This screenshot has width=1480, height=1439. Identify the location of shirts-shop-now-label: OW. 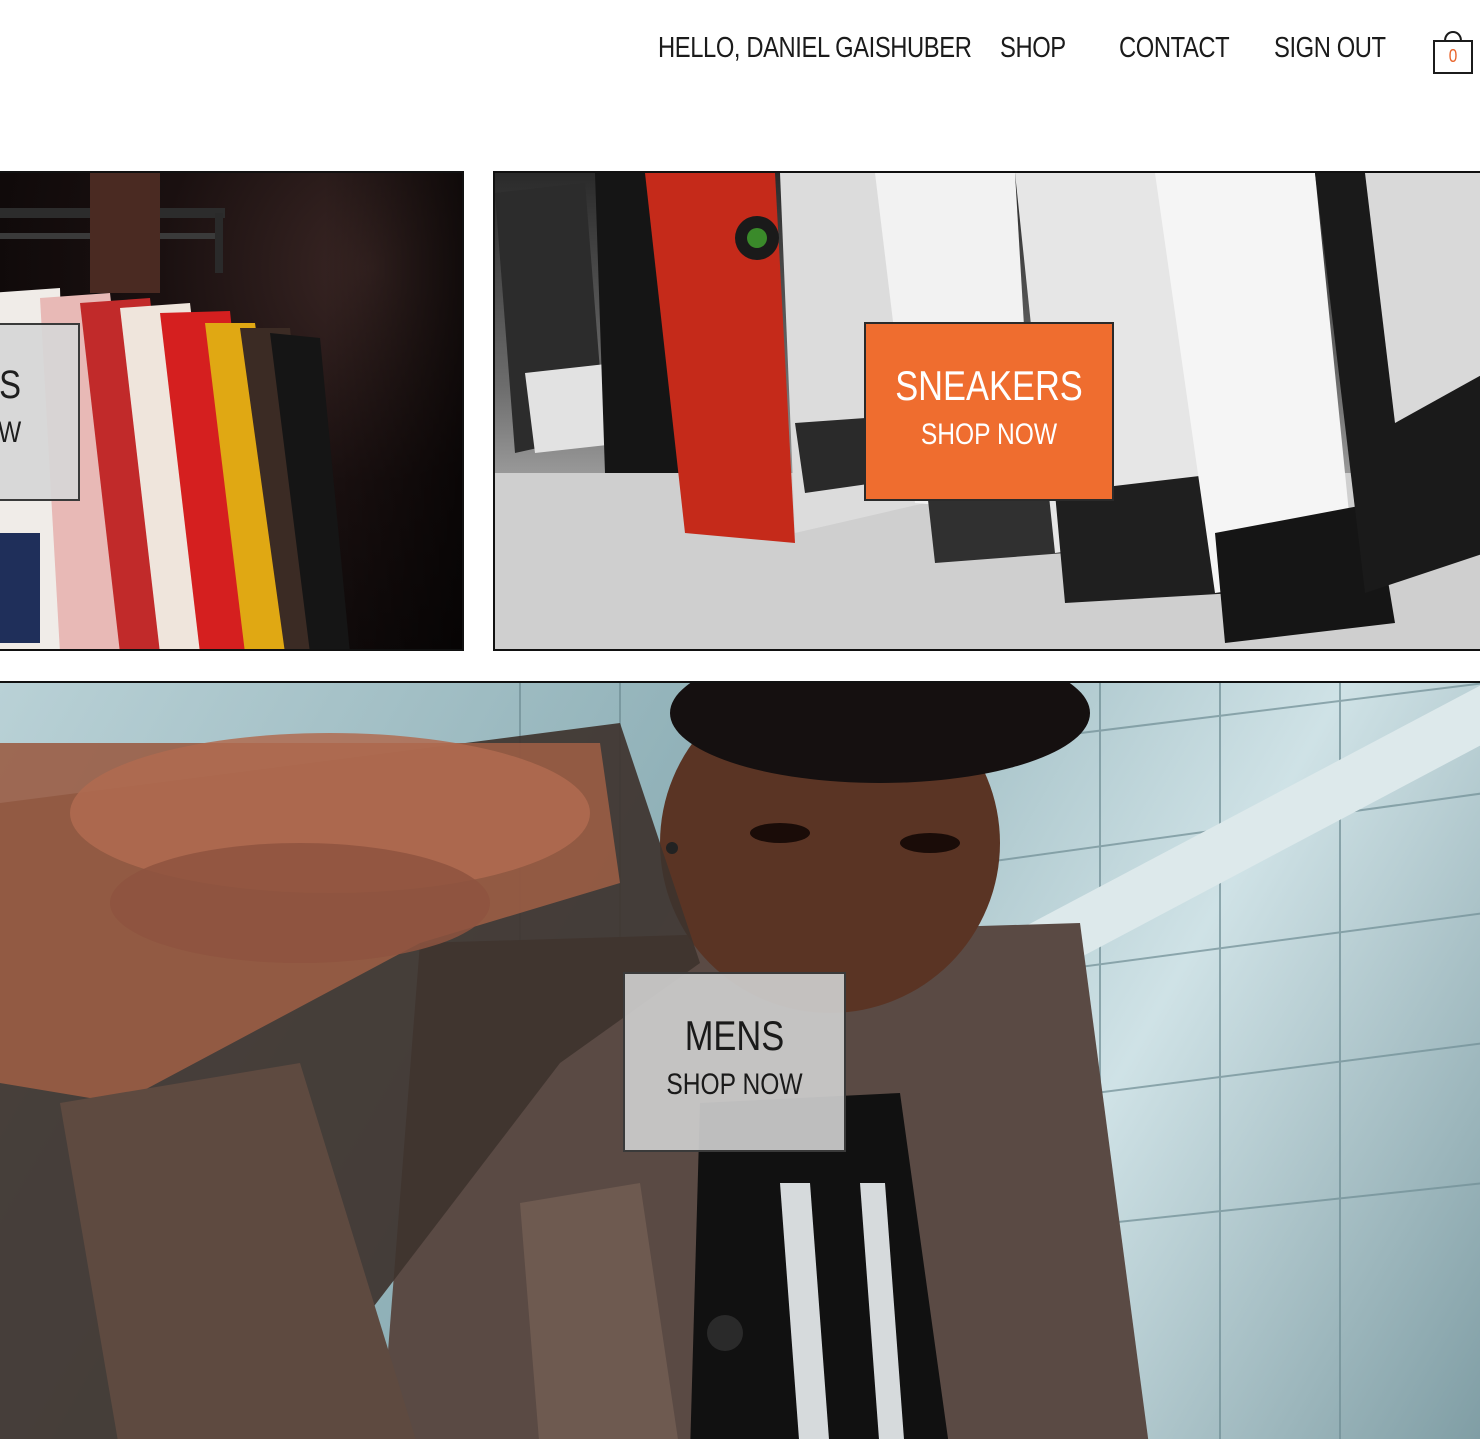
(11, 432).